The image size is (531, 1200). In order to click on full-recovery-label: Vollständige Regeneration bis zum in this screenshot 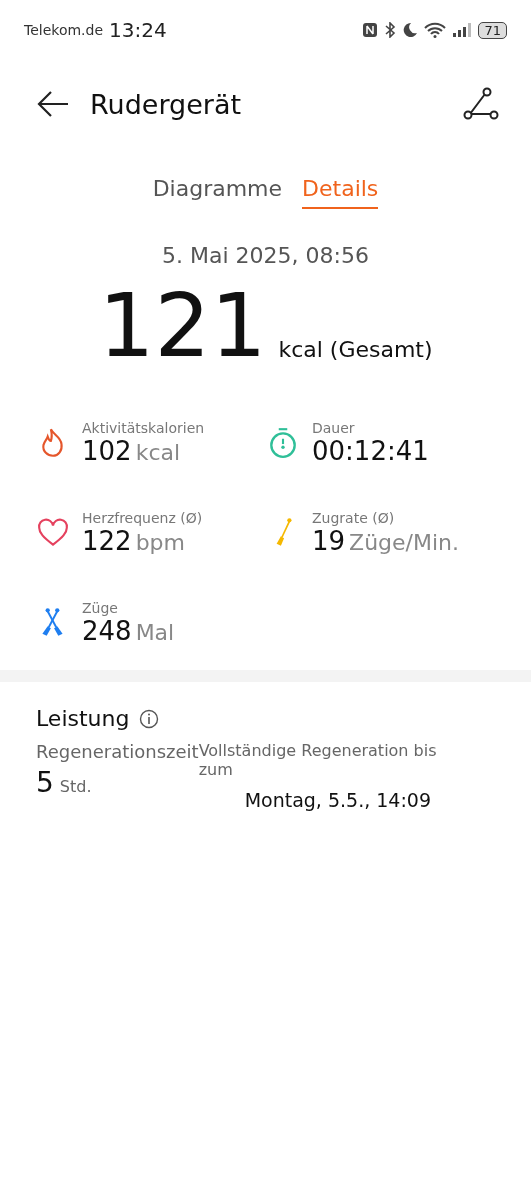, I will do `click(318, 760)`.